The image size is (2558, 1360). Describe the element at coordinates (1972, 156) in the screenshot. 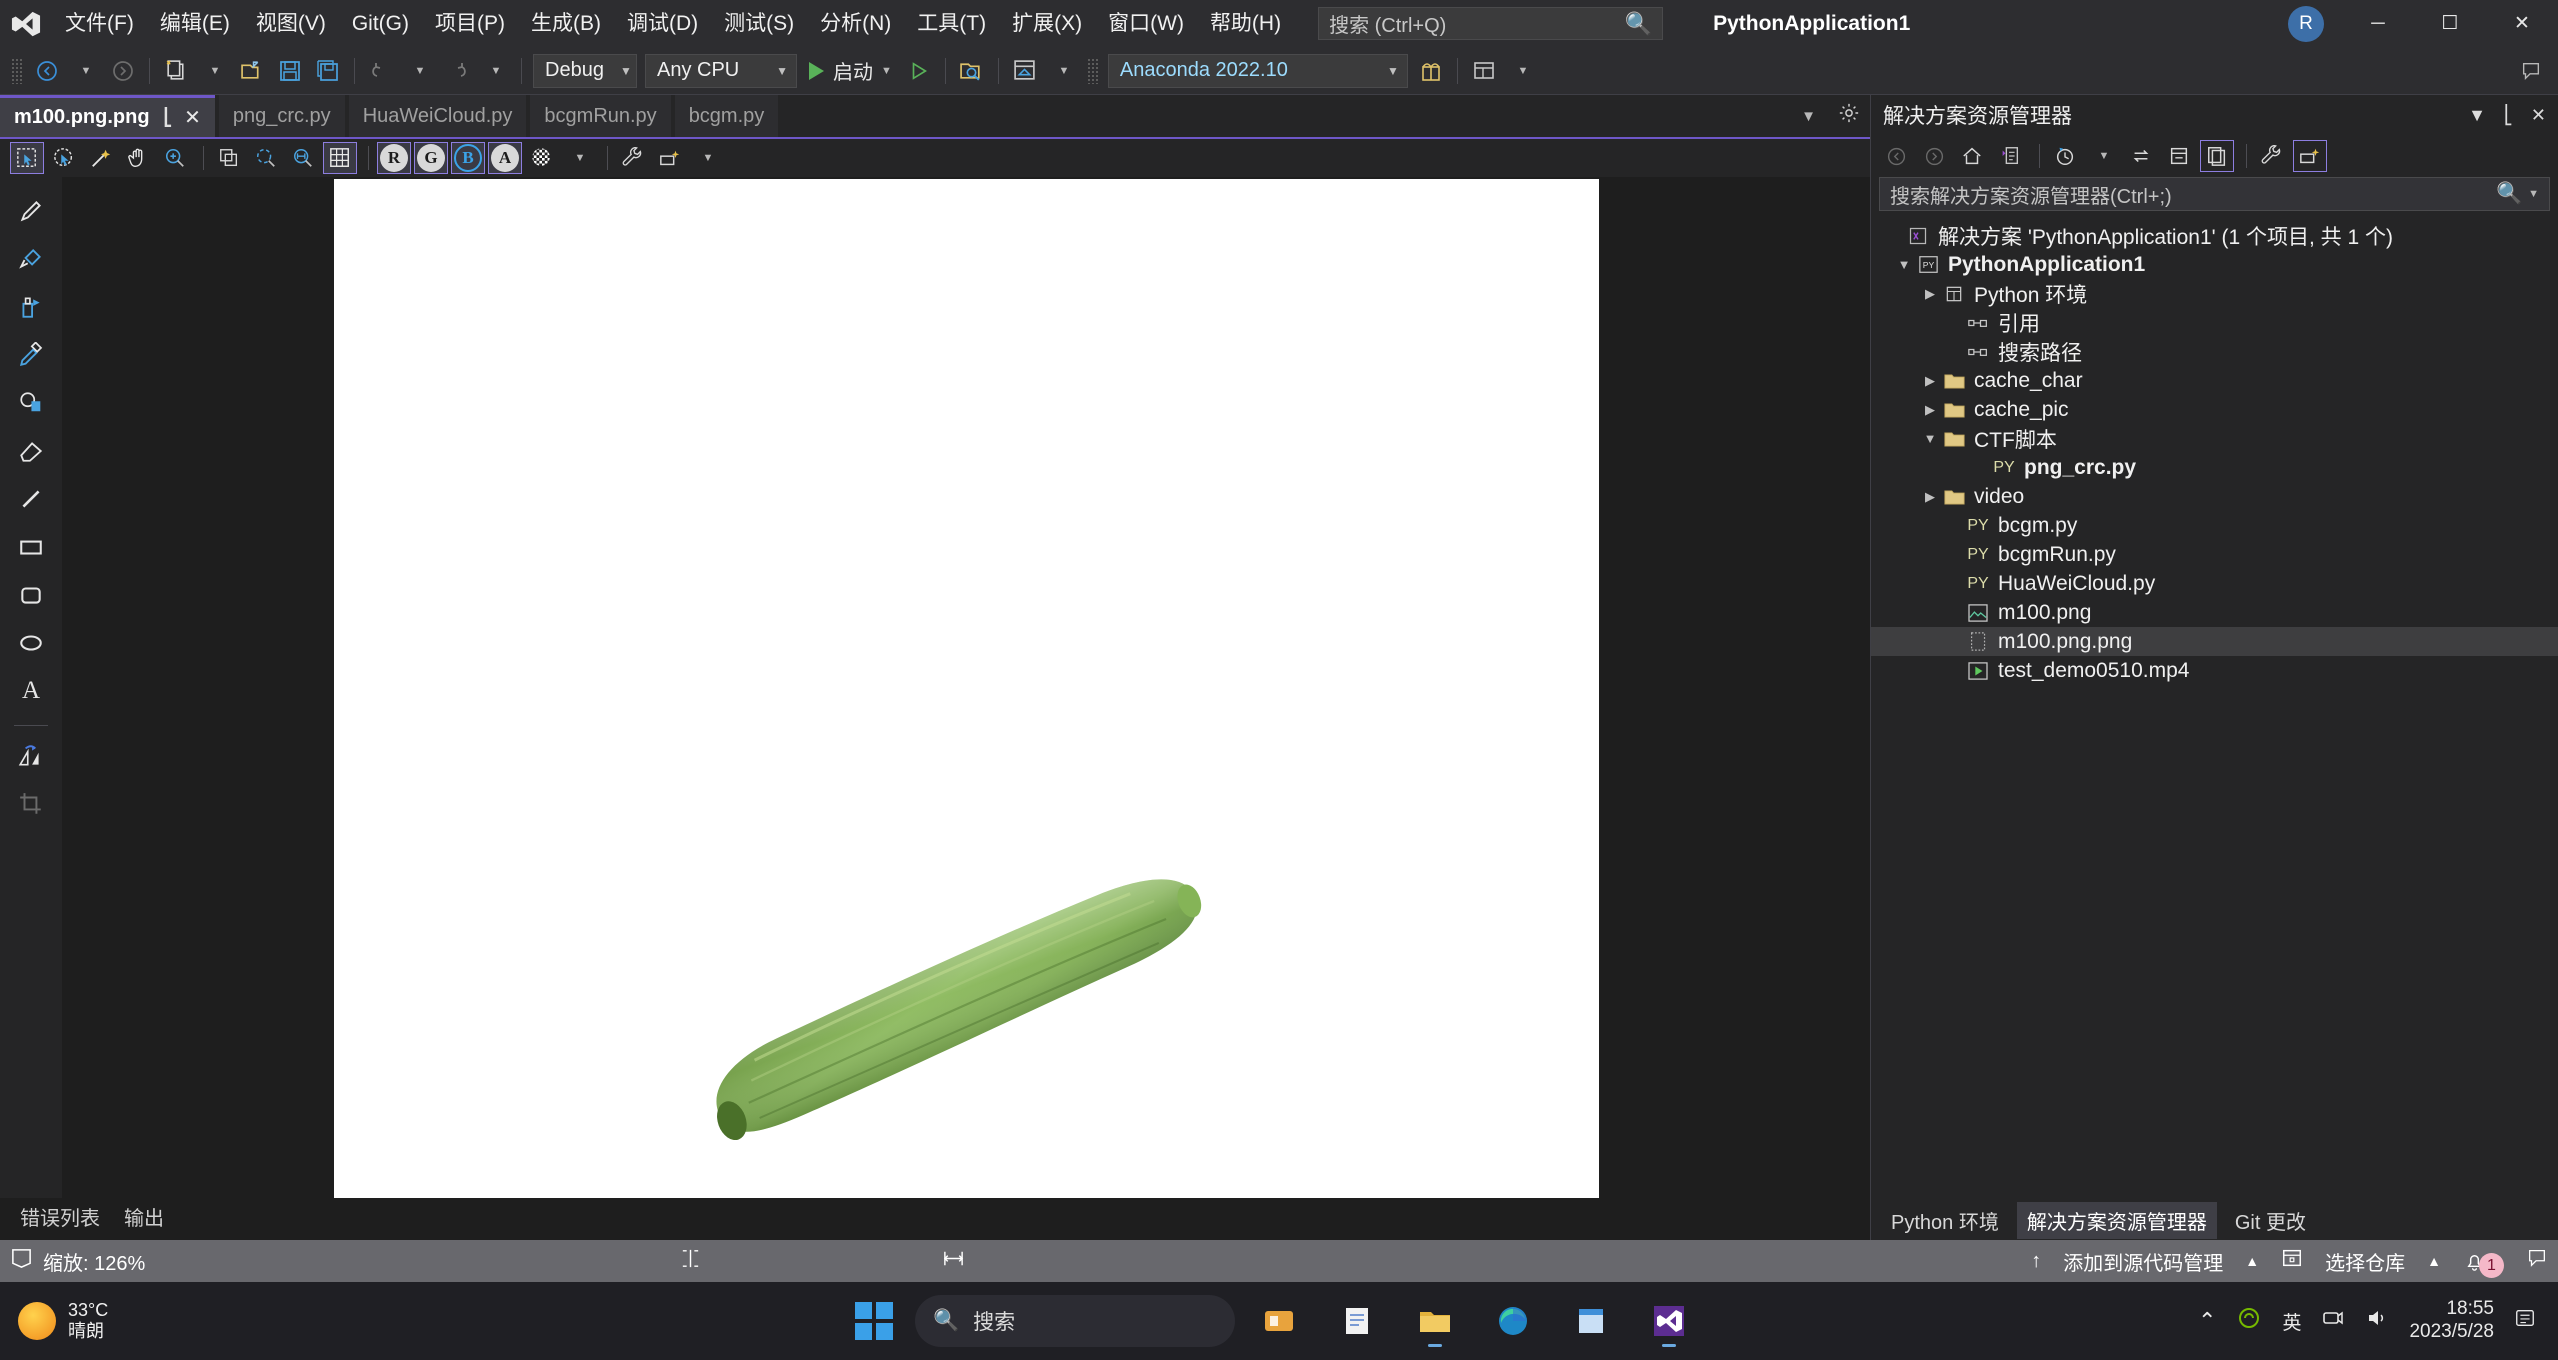

I see `home-icon` at that location.